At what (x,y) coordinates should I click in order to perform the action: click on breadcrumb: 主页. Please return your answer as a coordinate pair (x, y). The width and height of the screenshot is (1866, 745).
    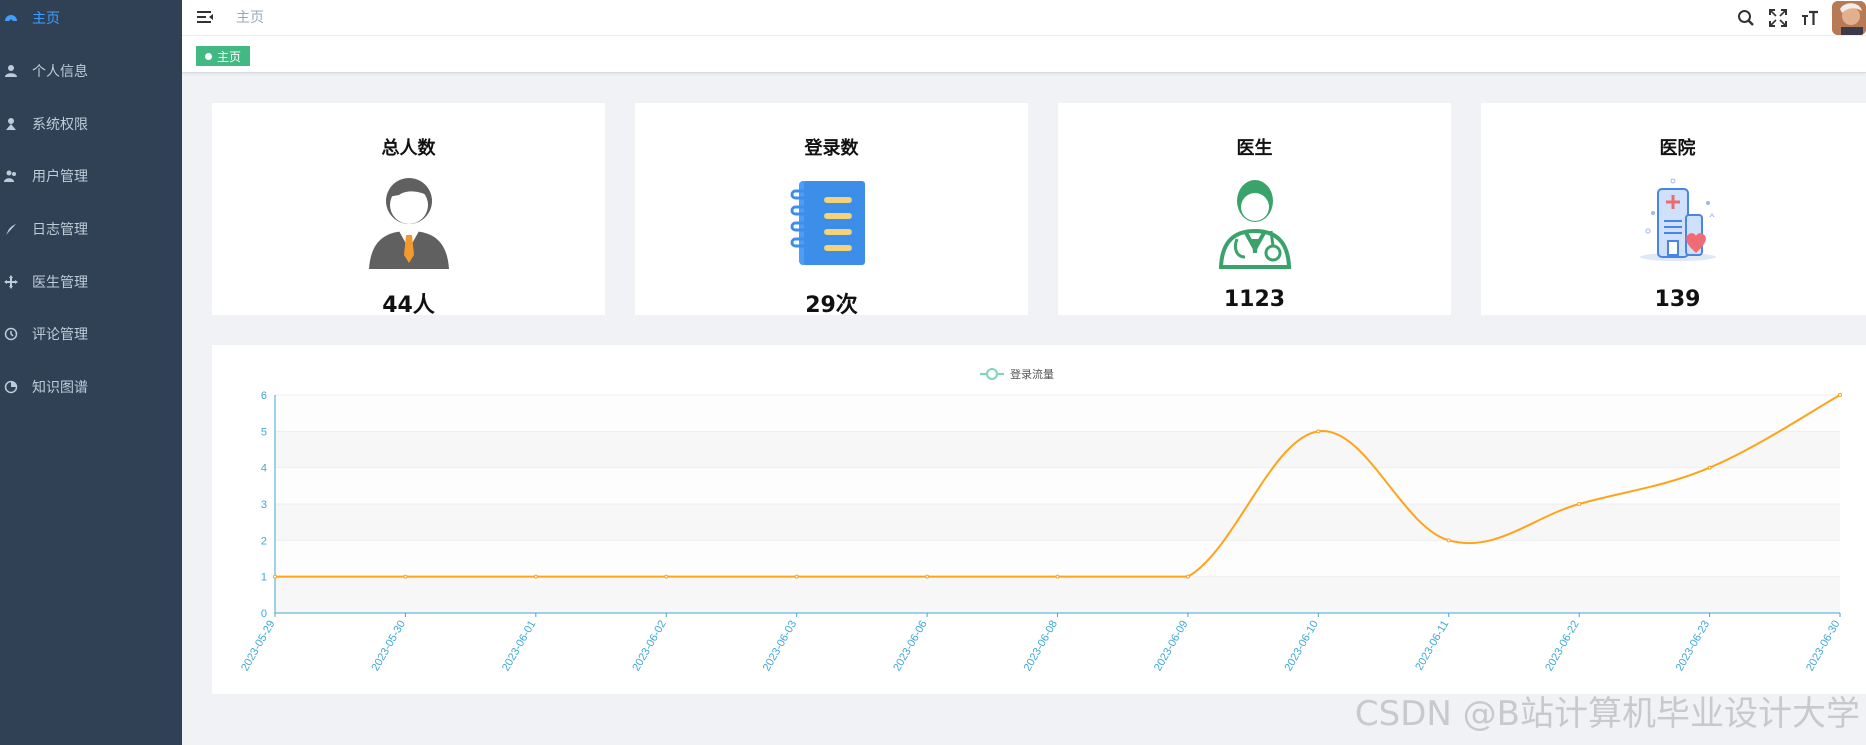
    Looking at the image, I should click on (250, 18).